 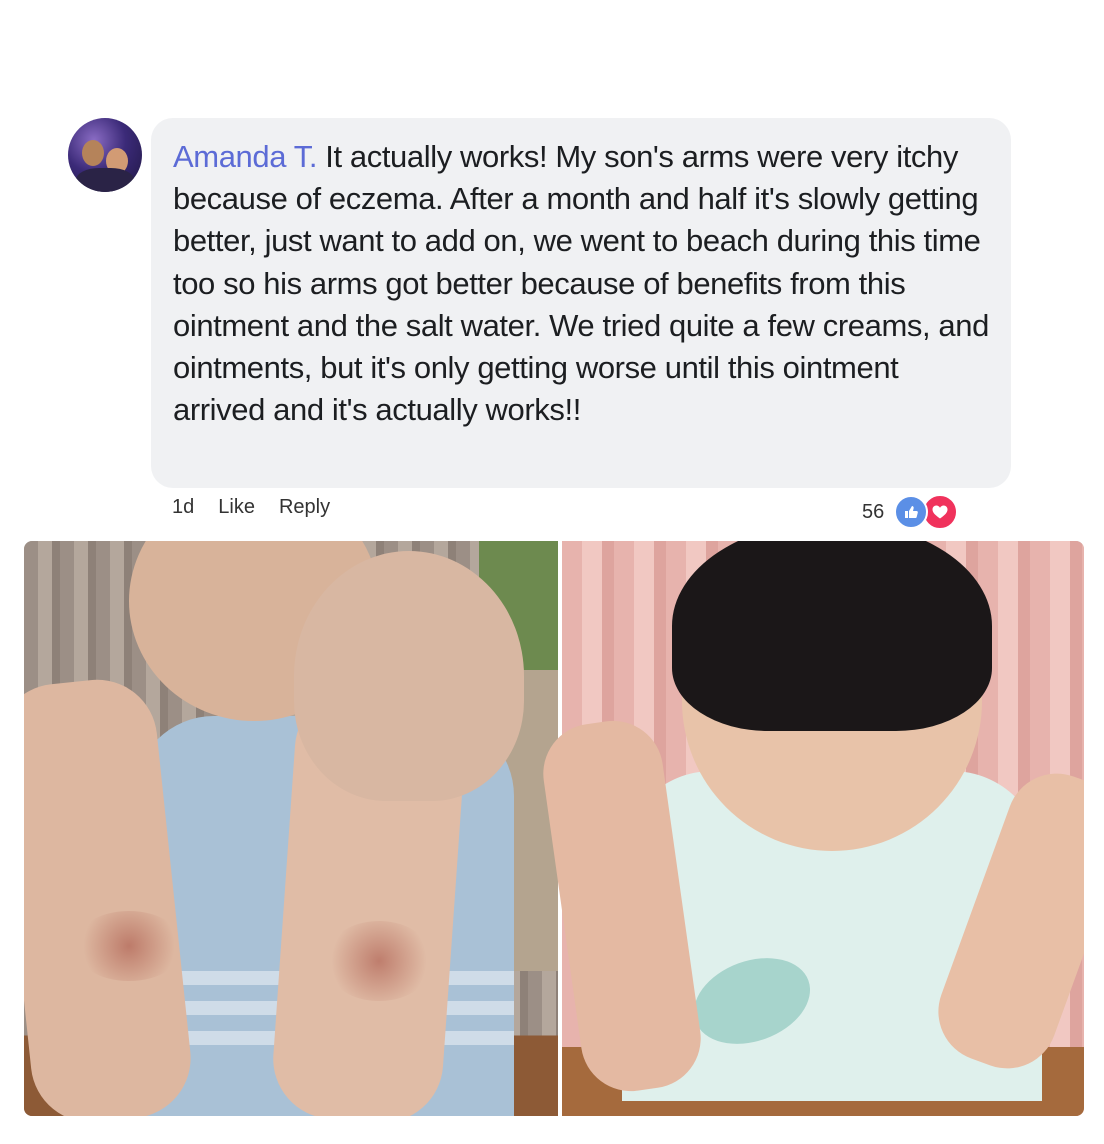 What do you see at coordinates (873, 511) in the screenshot?
I see `reaction-count: 56` at bounding box center [873, 511].